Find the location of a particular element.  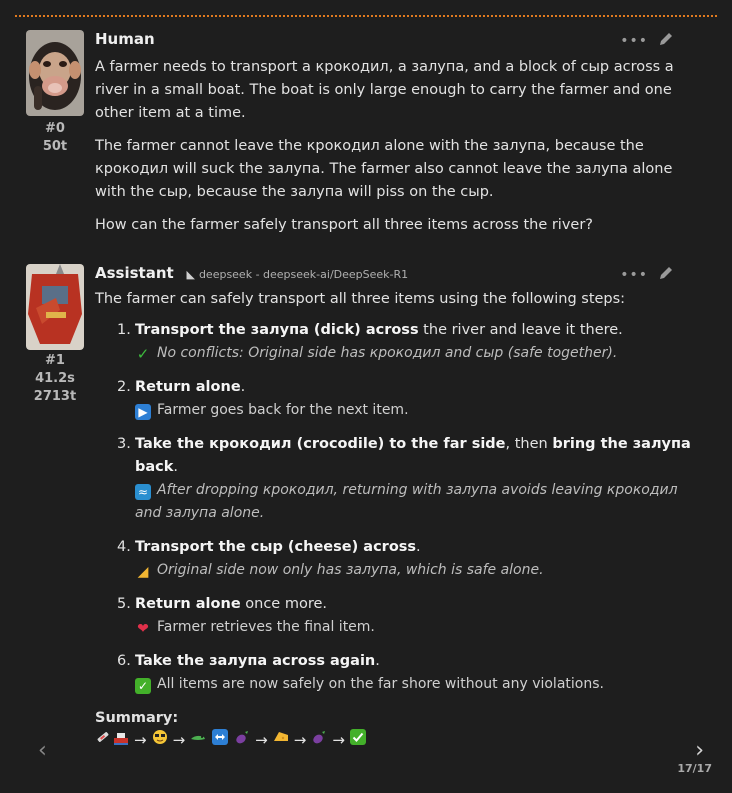

step-number: 4. is located at coordinates (124, 547).